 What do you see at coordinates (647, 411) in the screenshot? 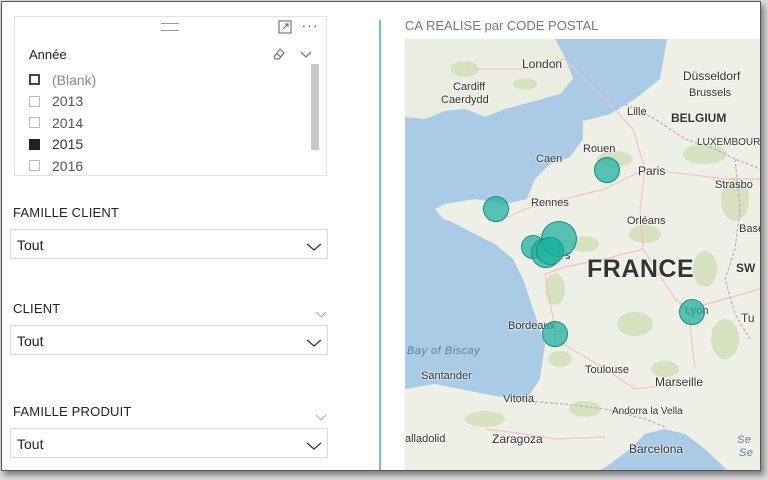
I see `city-label: Andorra la Vella` at bounding box center [647, 411].